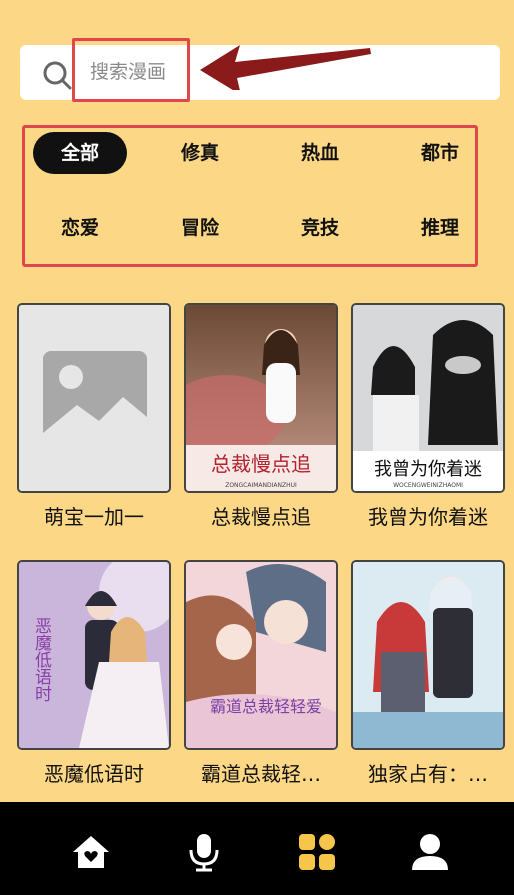  I want to click on comic-card: 我曾为你着迷 WOCENGWEINIZHAOMI 我曾为你着迷, so click(428, 416).